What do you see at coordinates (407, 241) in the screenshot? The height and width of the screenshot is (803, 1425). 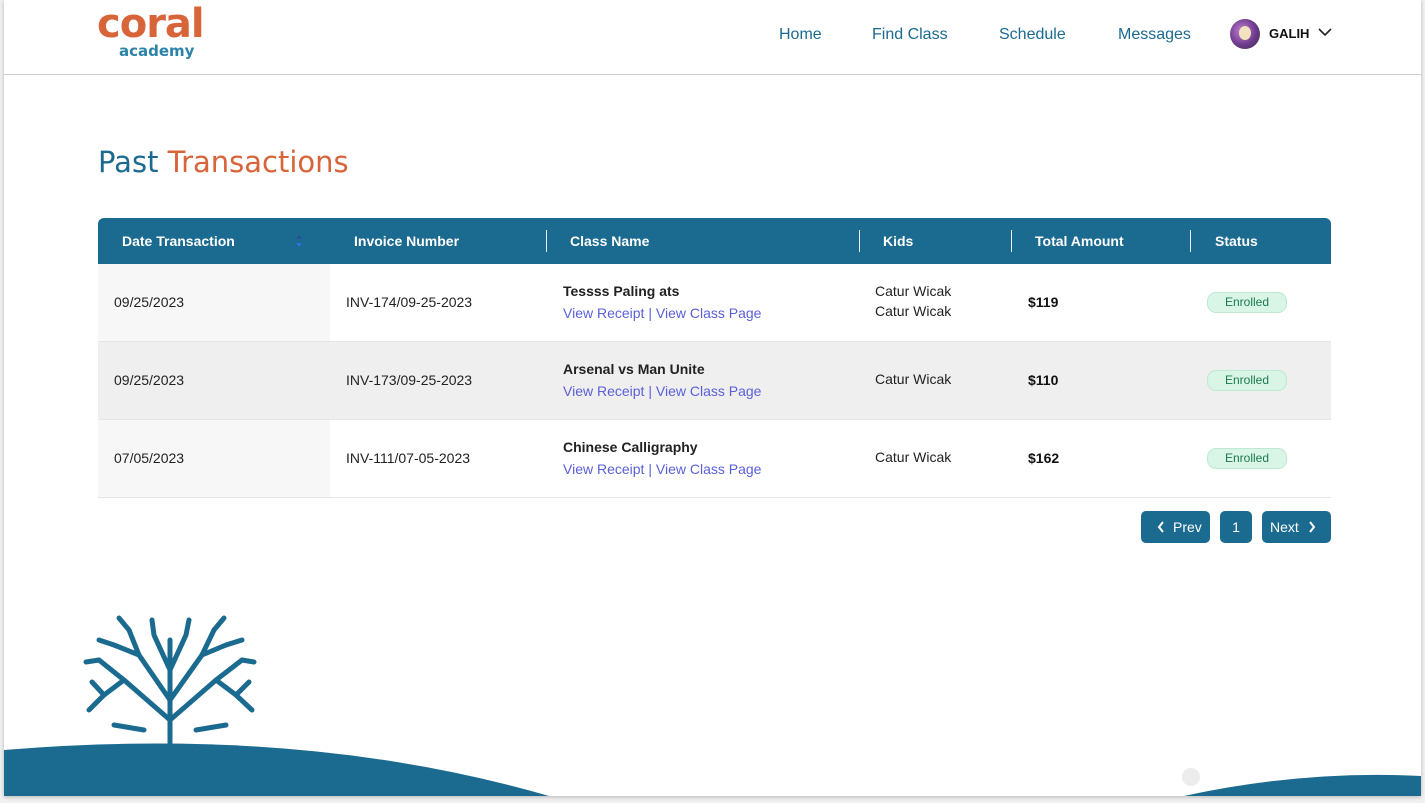 I see `column-header-invoice: Invoice Number` at bounding box center [407, 241].